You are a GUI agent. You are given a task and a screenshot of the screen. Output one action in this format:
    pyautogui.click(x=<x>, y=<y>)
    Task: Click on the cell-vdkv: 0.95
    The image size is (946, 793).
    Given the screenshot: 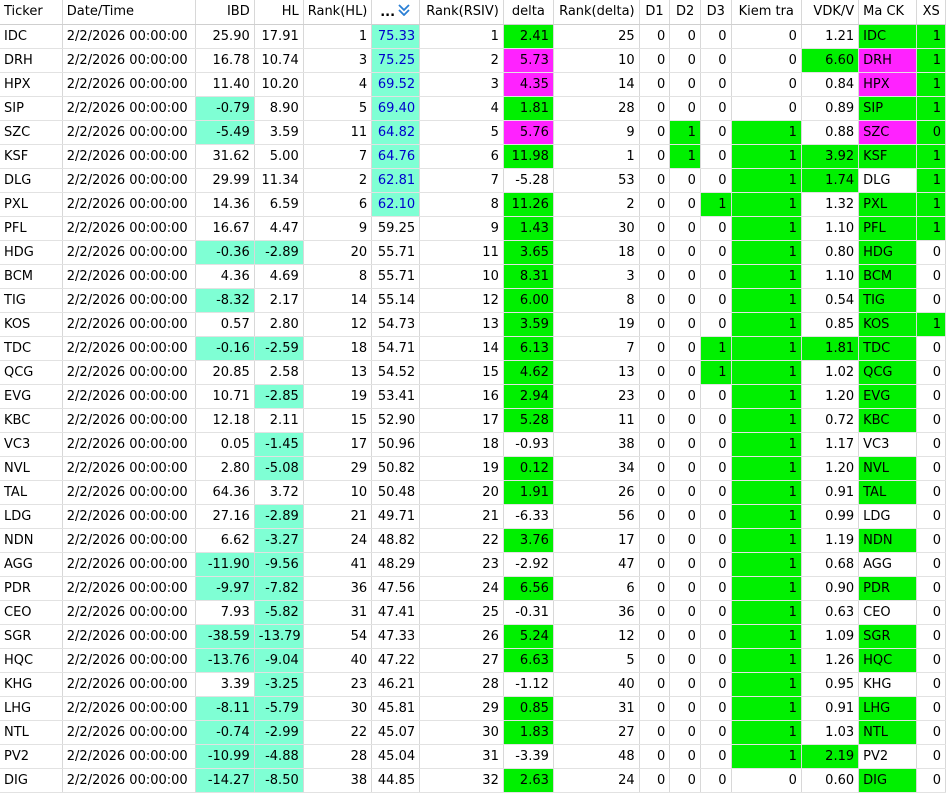 What is the action you would take?
    pyautogui.click(x=830, y=684)
    